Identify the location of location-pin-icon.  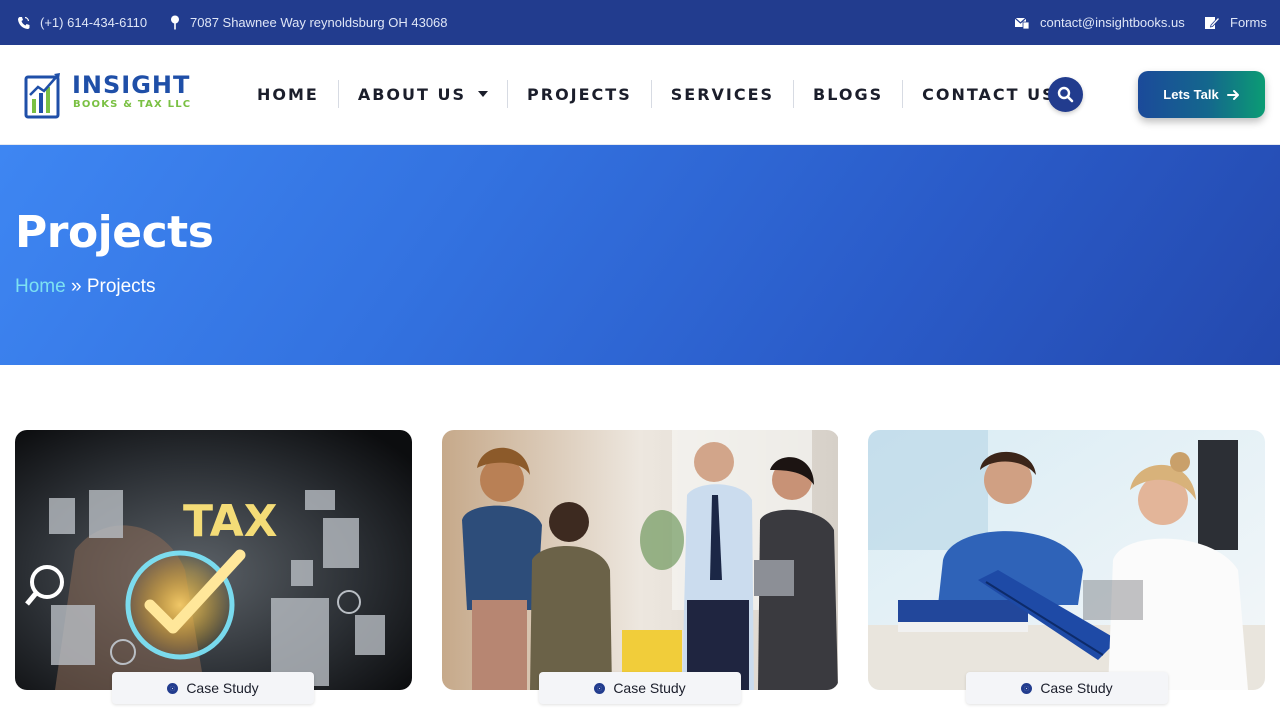
(175, 22).